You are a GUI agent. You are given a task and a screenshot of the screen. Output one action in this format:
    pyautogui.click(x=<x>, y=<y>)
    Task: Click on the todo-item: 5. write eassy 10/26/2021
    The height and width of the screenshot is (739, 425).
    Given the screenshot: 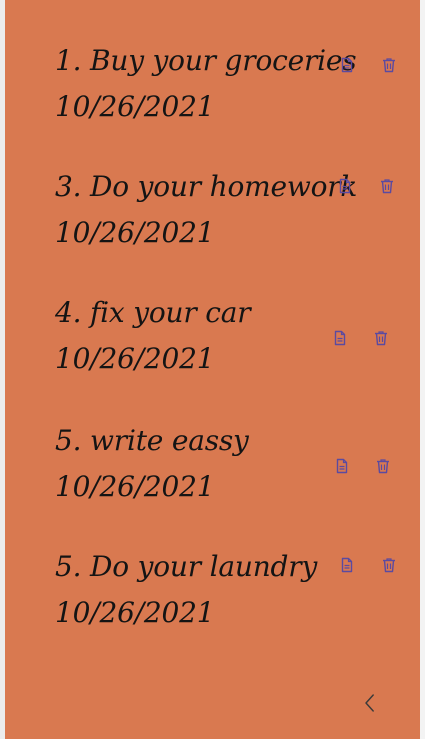 What is the action you would take?
    pyautogui.click(x=227, y=473)
    